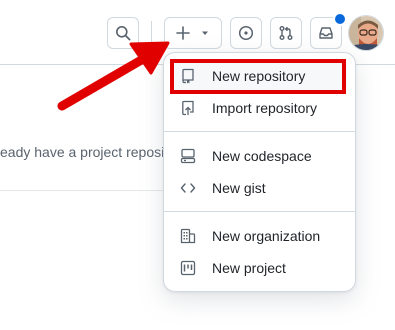 This screenshot has height=330, width=395. Describe the element at coordinates (205, 33) in the screenshot. I see `triangle-down-icon` at that location.